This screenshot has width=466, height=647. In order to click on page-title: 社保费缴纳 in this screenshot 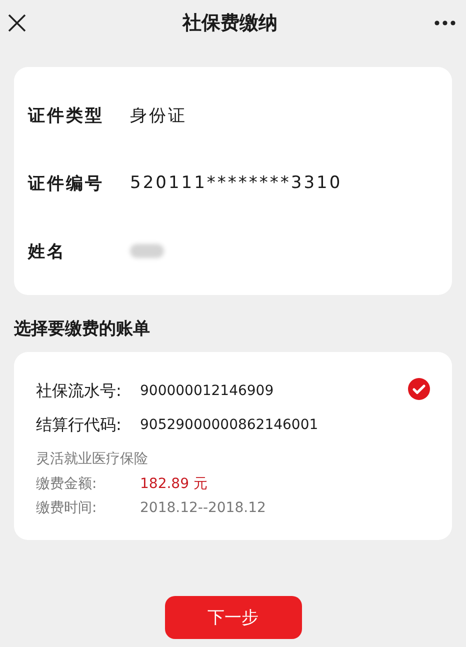, I will do `click(230, 23)`.